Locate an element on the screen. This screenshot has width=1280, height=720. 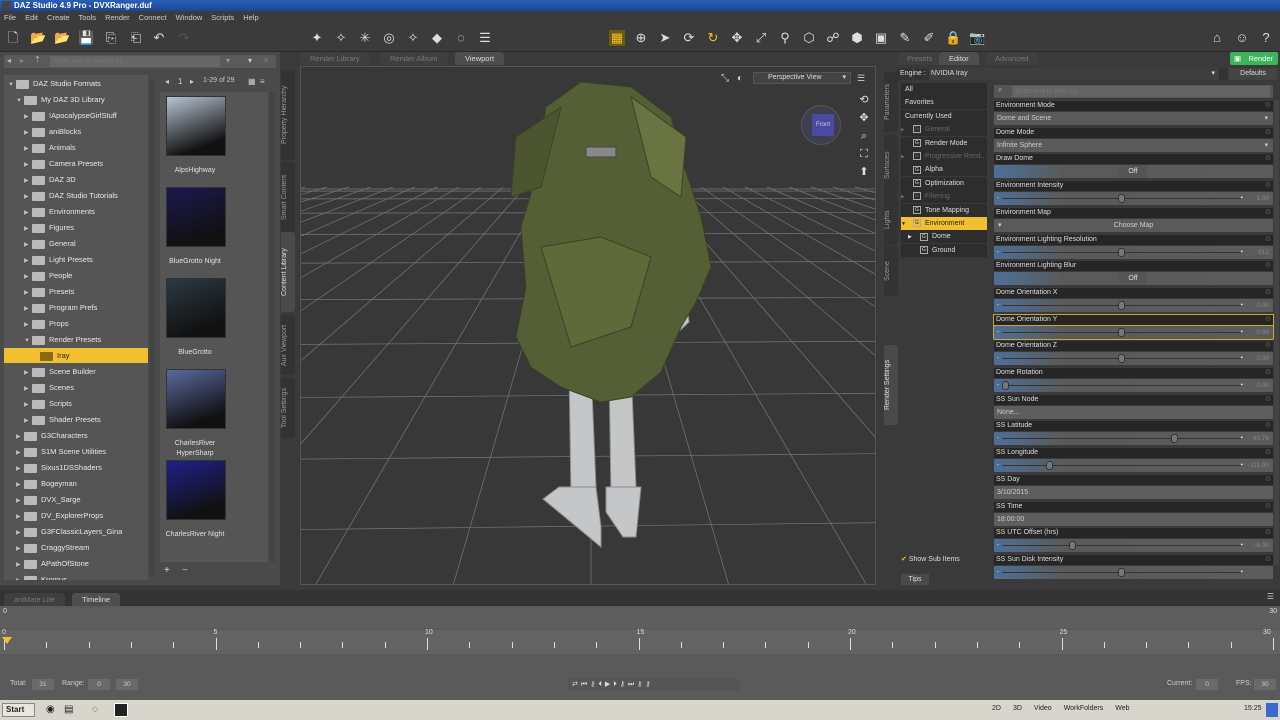
tab-editor: Editor is located at coordinates (959, 58).